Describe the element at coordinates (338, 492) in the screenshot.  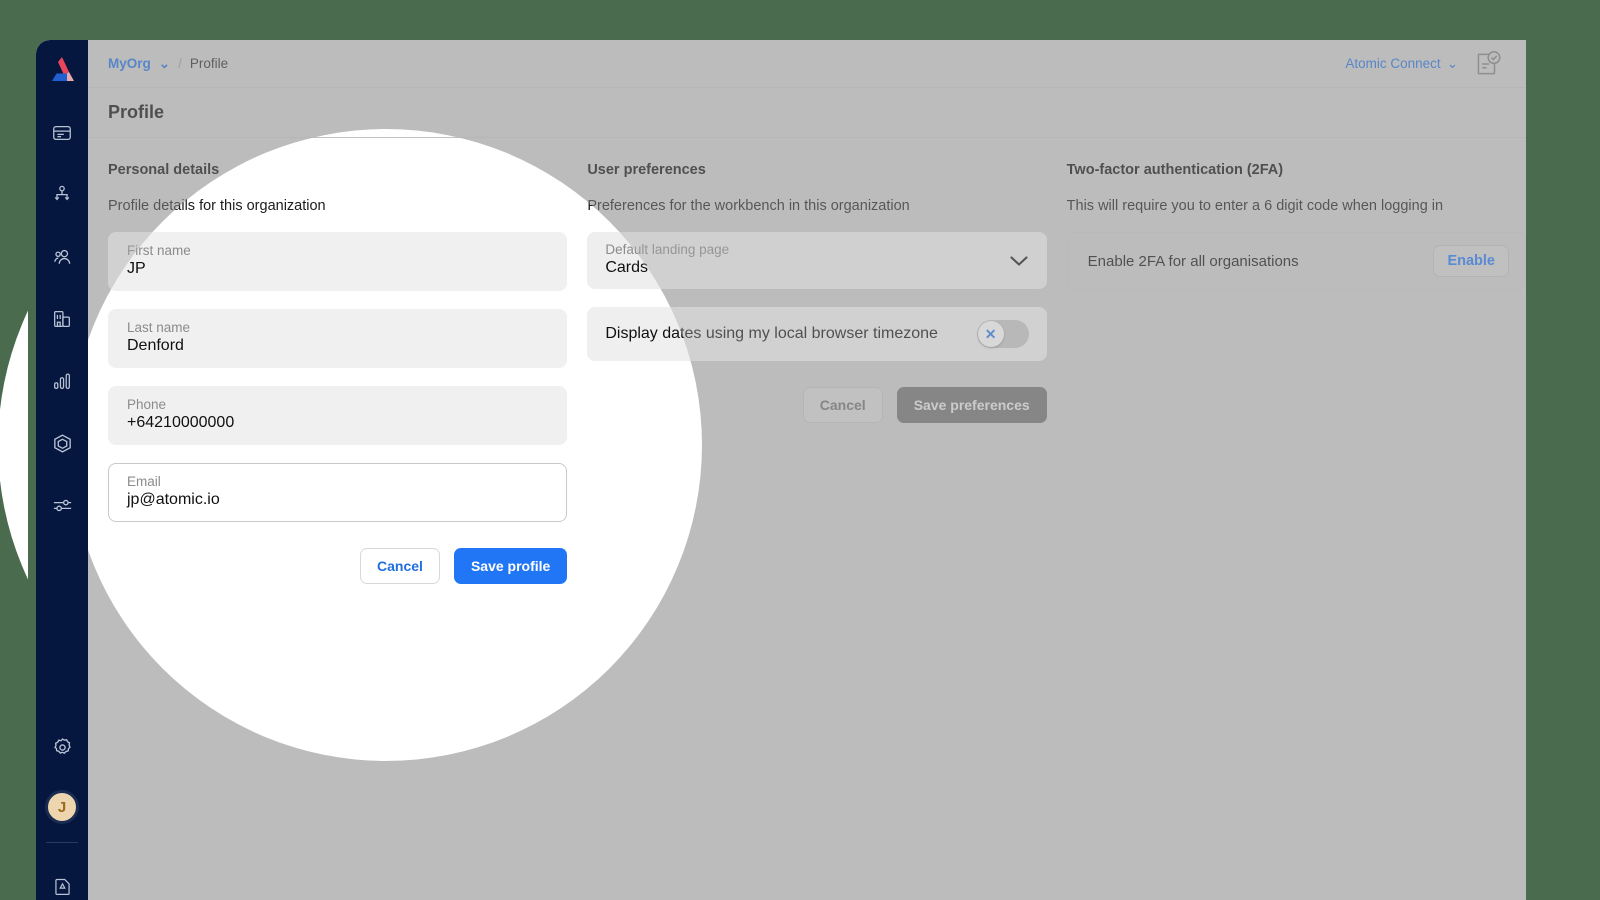
I see `email-field: Email jp@atomic.io` at that location.